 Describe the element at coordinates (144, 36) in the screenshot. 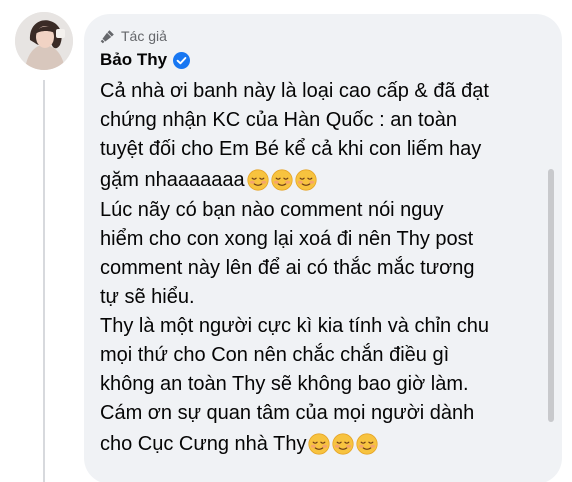

I see `author-role-label: Tác giả` at that location.